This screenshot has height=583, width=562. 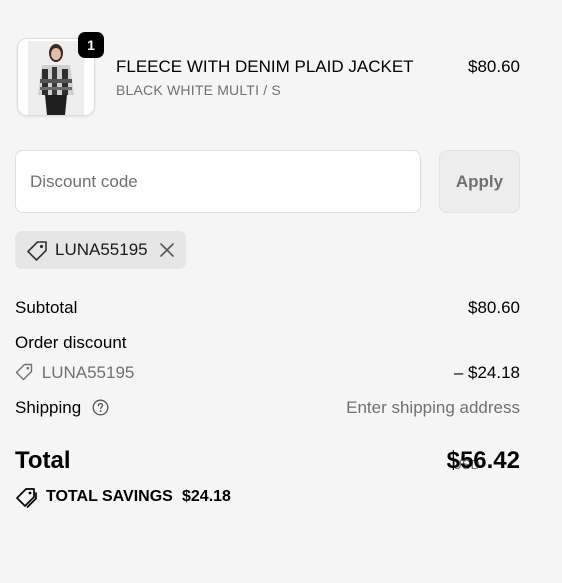 What do you see at coordinates (48, 407) in the screenshot?
I see `shipping-label: Shipping` at bounding box center [48, 407].